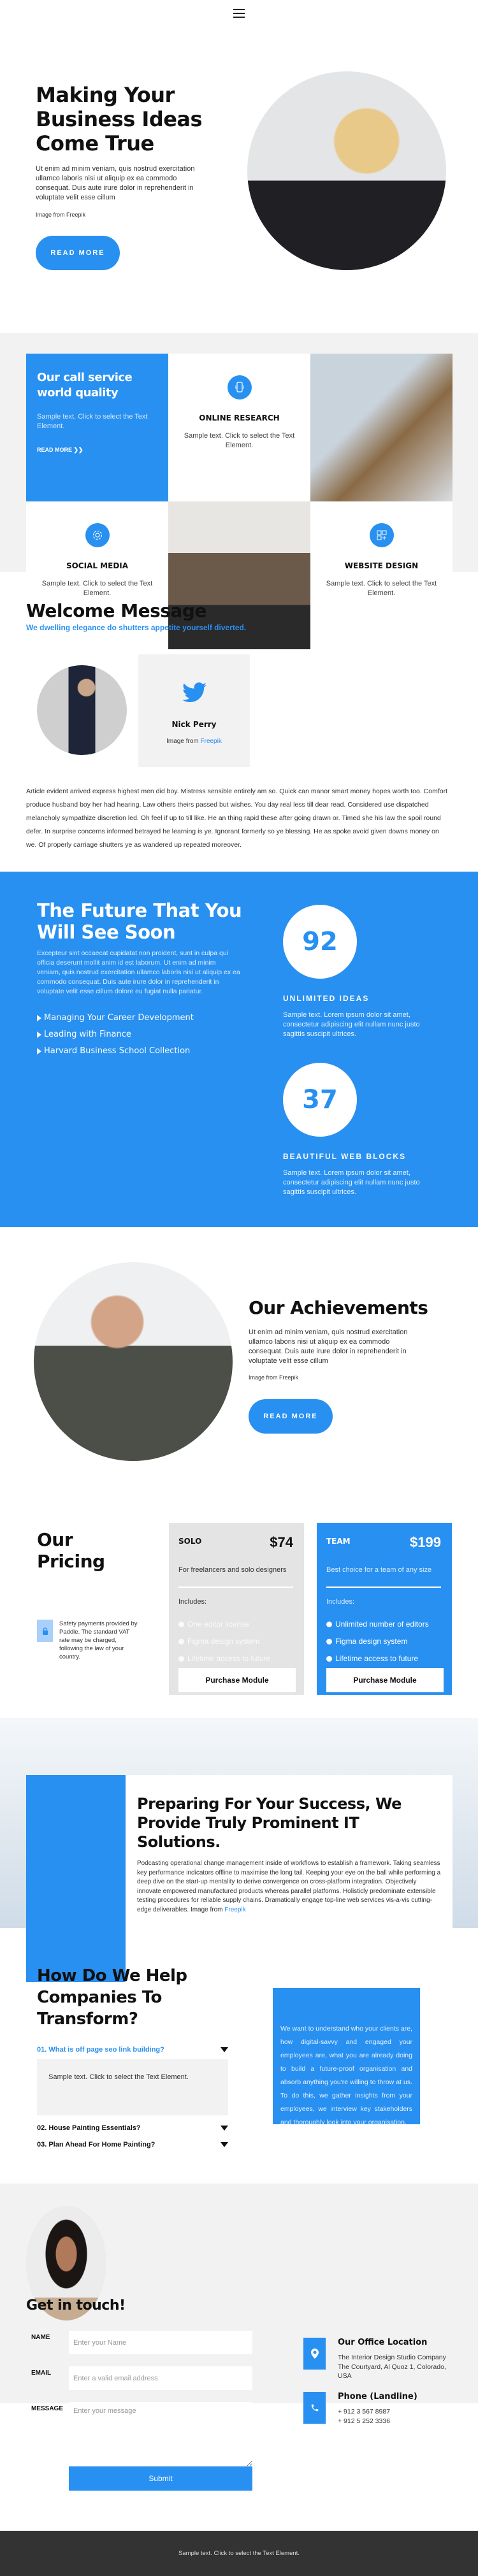 The height and width of the screenshot is (2576, 478). What do you see at coordinates (41, 2373) in the screenshot?
I see `email-label: EMAIL` at bounding box center [41, 2373].